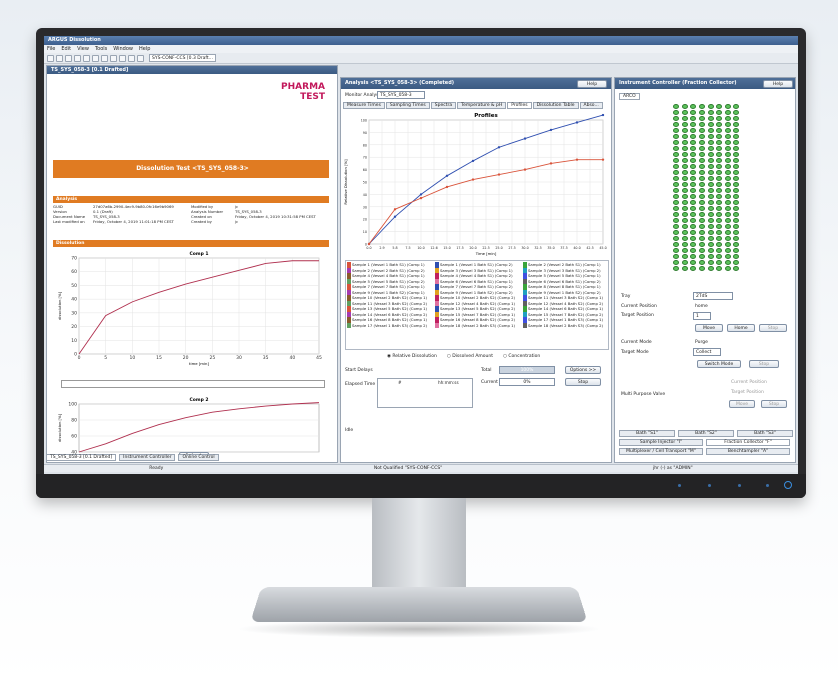 This screenshot has width=838, height=684. I want to click on tab-bath-s1: Bath "S1", so click(647, 433).